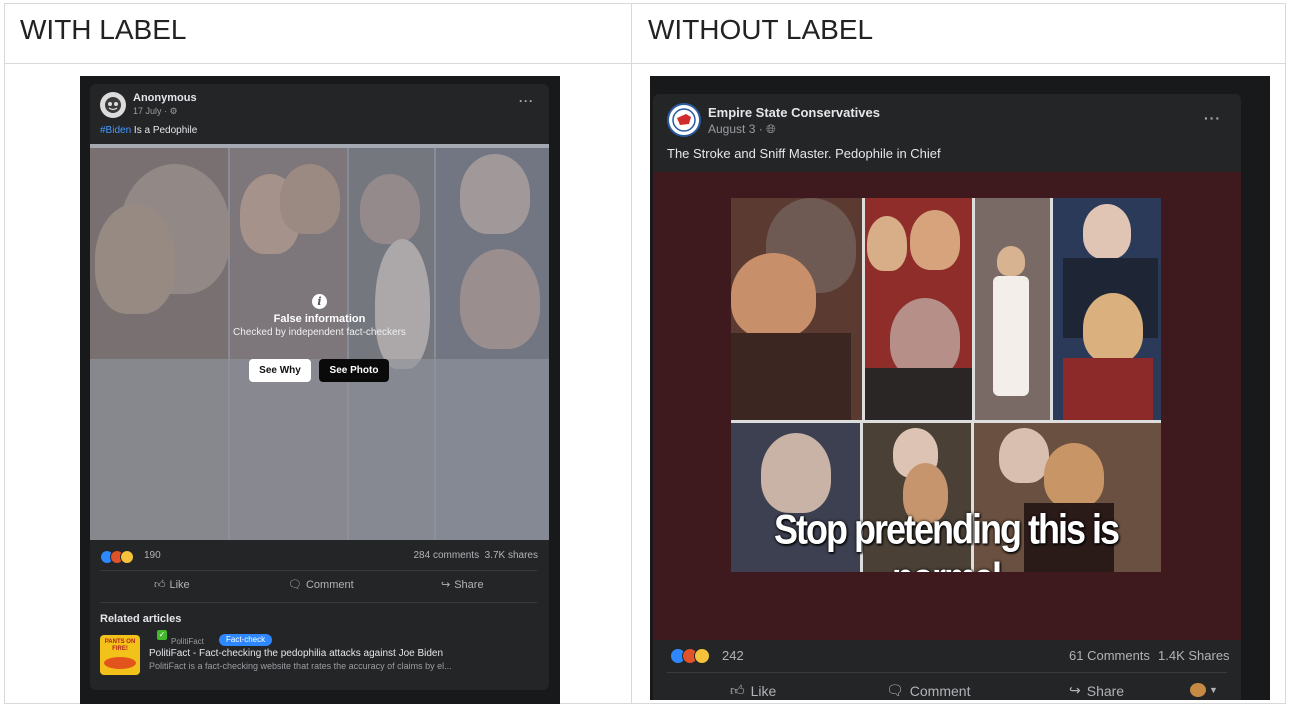  What do you see at coordinates (147, 111) in the screenshot?
I see `post-date: 17 July` at bounding box center [147, 111].